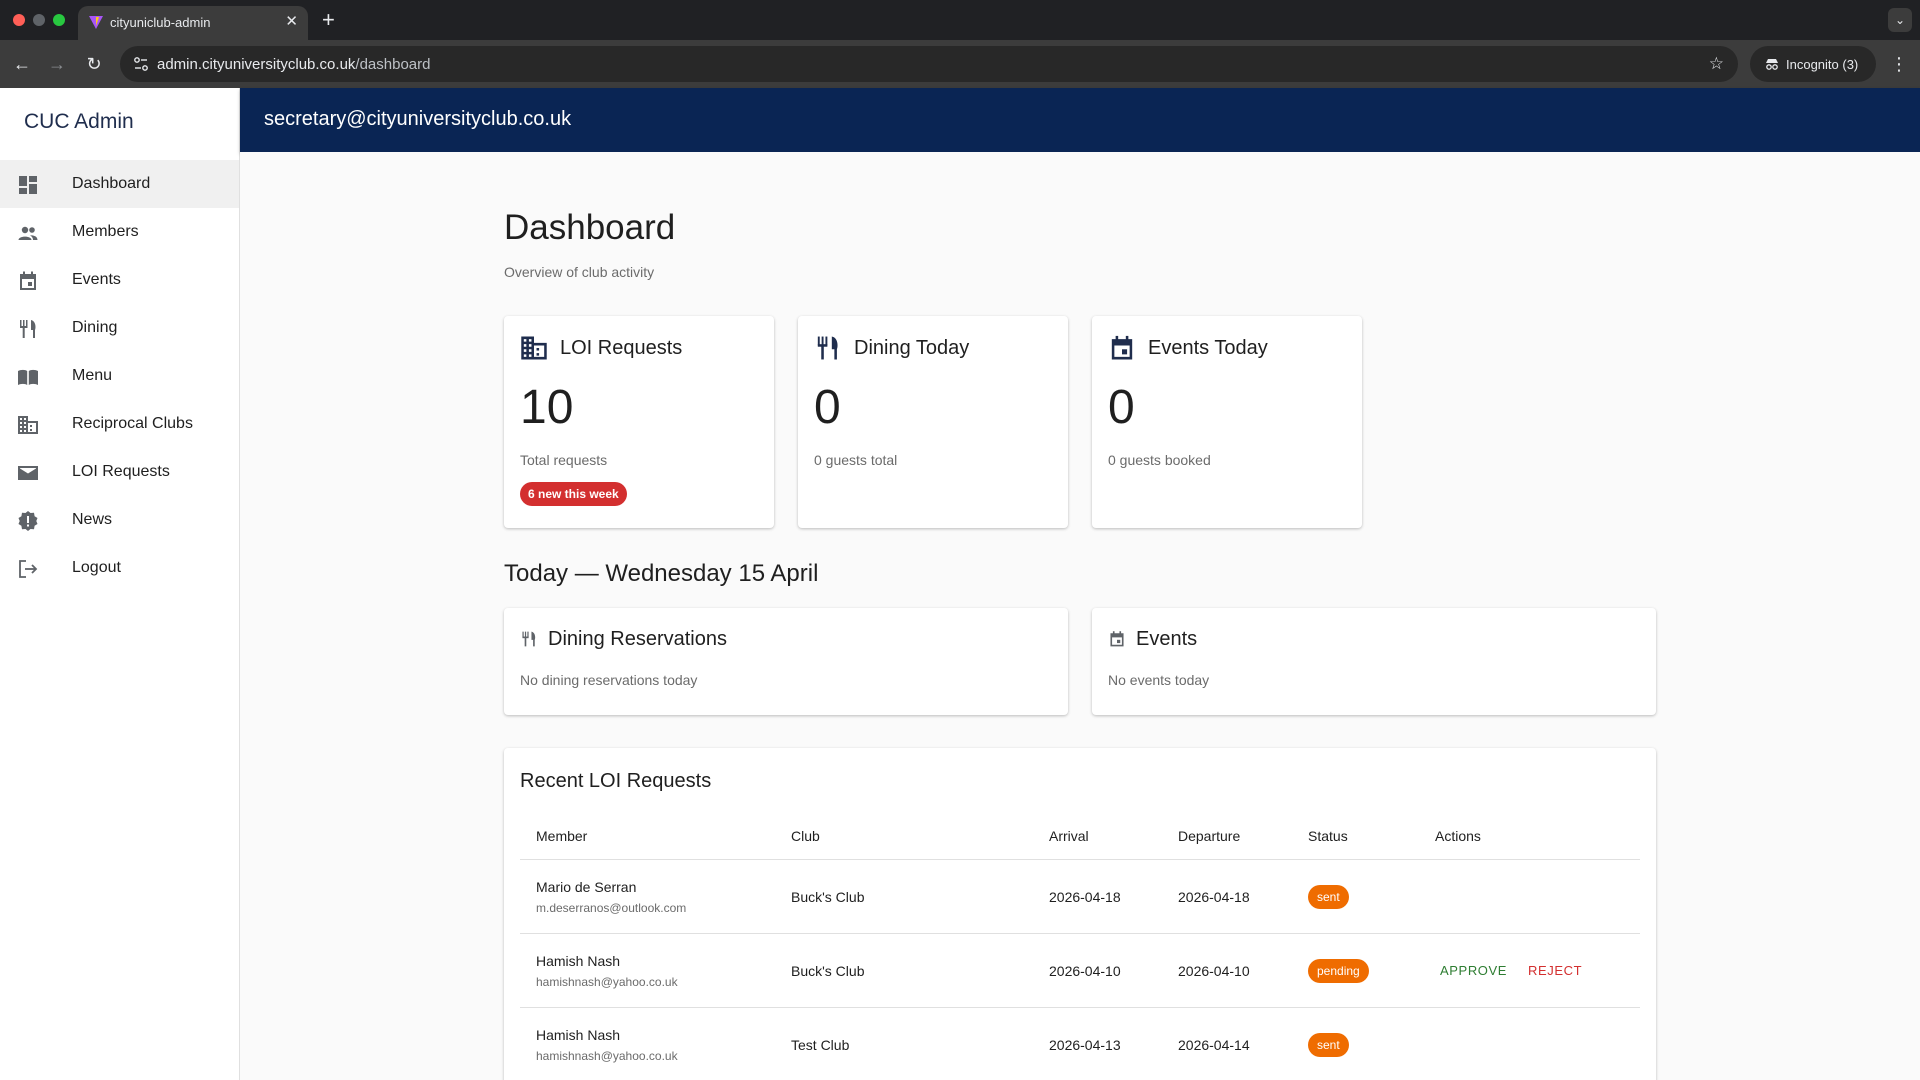  What do you see at coordinates (573, 494) in the screenshot?
I see `new-this-week-badge: 6 new this week` at bounding box center [573, 494].